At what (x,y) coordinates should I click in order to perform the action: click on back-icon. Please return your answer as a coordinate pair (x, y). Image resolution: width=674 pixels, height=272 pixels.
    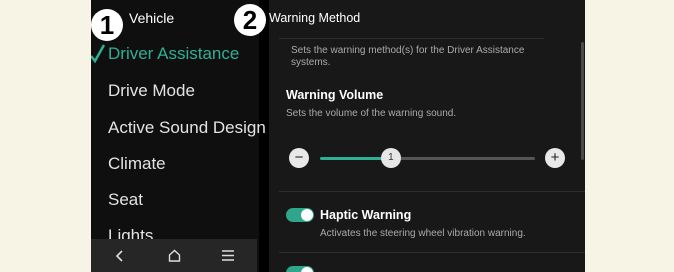
    Looking at the image, I should click on (120, 255).